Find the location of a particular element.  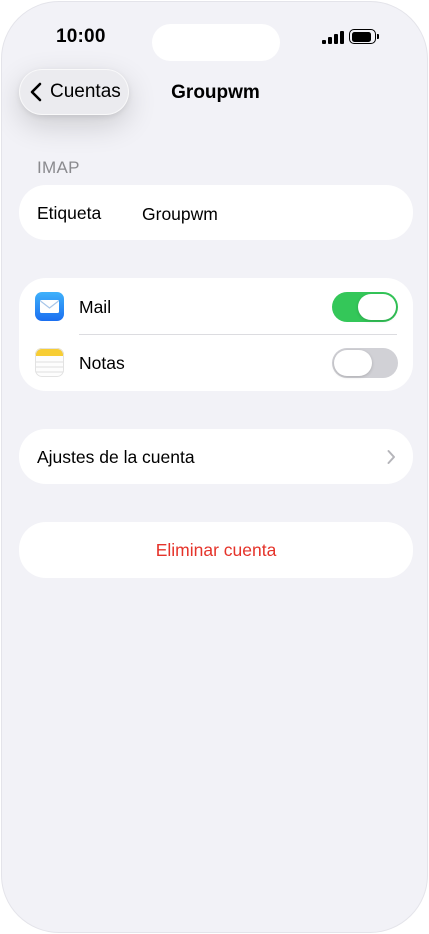

service-name-mail: Mail is located at coordinates (95, 307).